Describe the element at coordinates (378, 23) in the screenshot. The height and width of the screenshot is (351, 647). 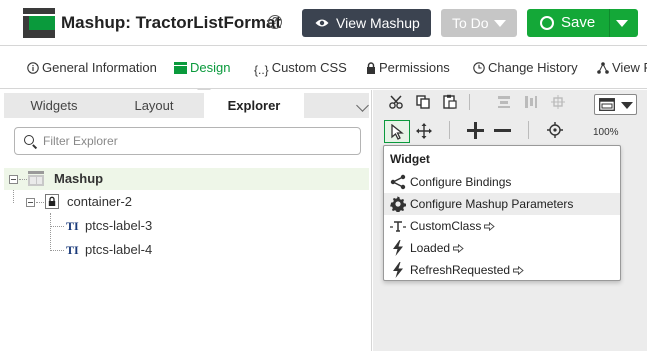
I see `view-mashup-label: View Mashup` at that location.